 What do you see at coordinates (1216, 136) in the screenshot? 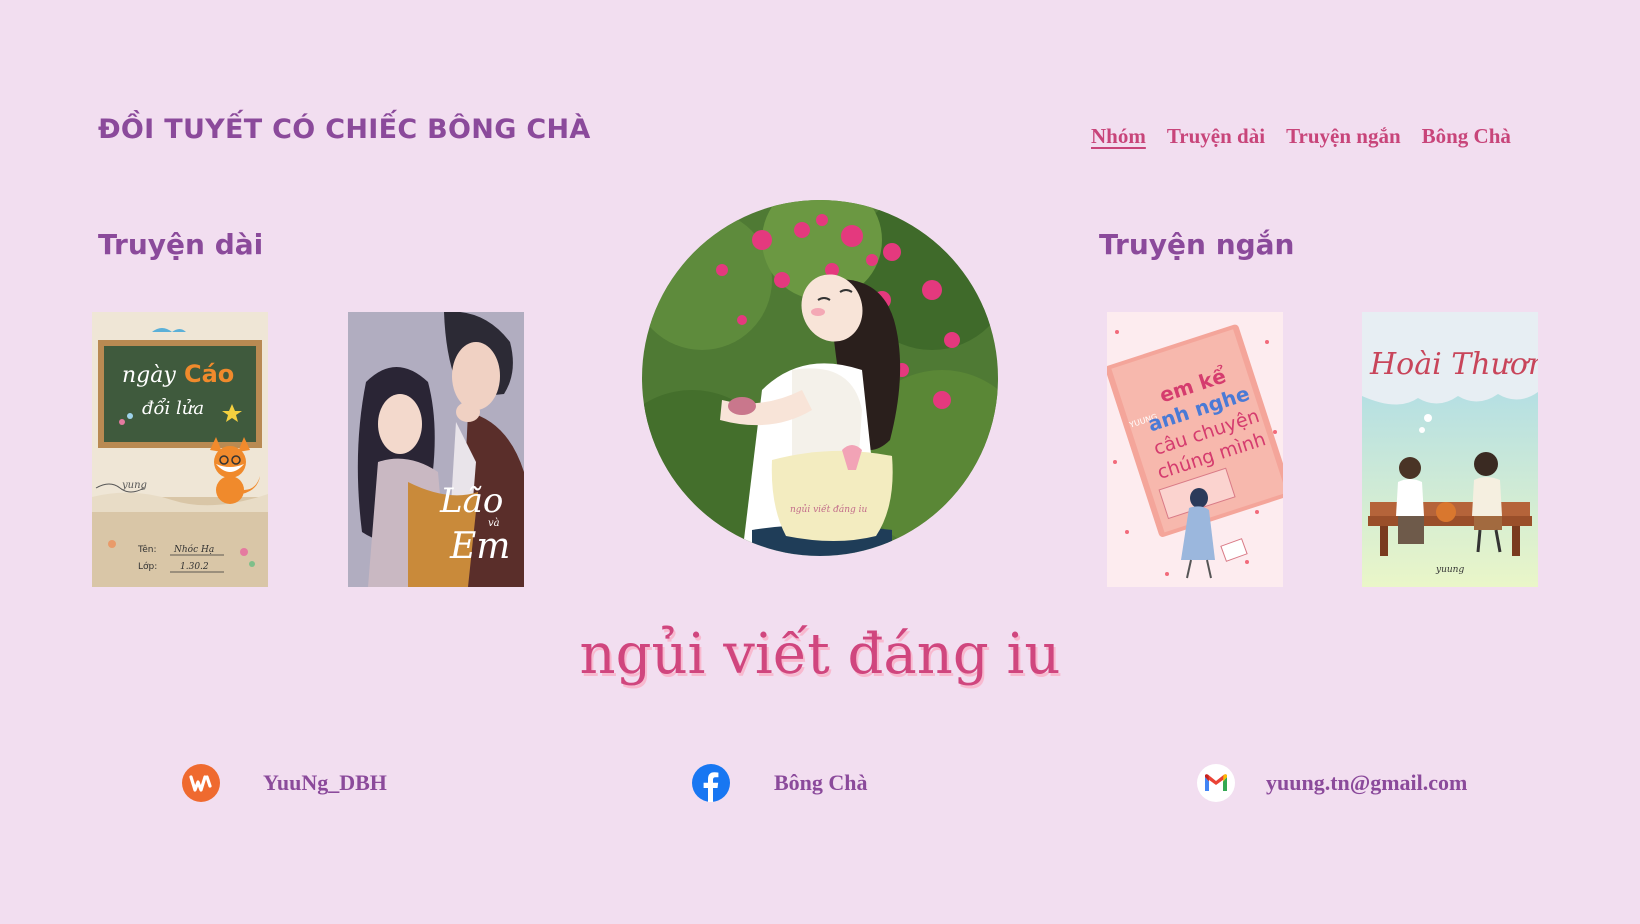
I see `nav-item-truyen-dai: Truyện dài` at bounding box center [1216, 136].